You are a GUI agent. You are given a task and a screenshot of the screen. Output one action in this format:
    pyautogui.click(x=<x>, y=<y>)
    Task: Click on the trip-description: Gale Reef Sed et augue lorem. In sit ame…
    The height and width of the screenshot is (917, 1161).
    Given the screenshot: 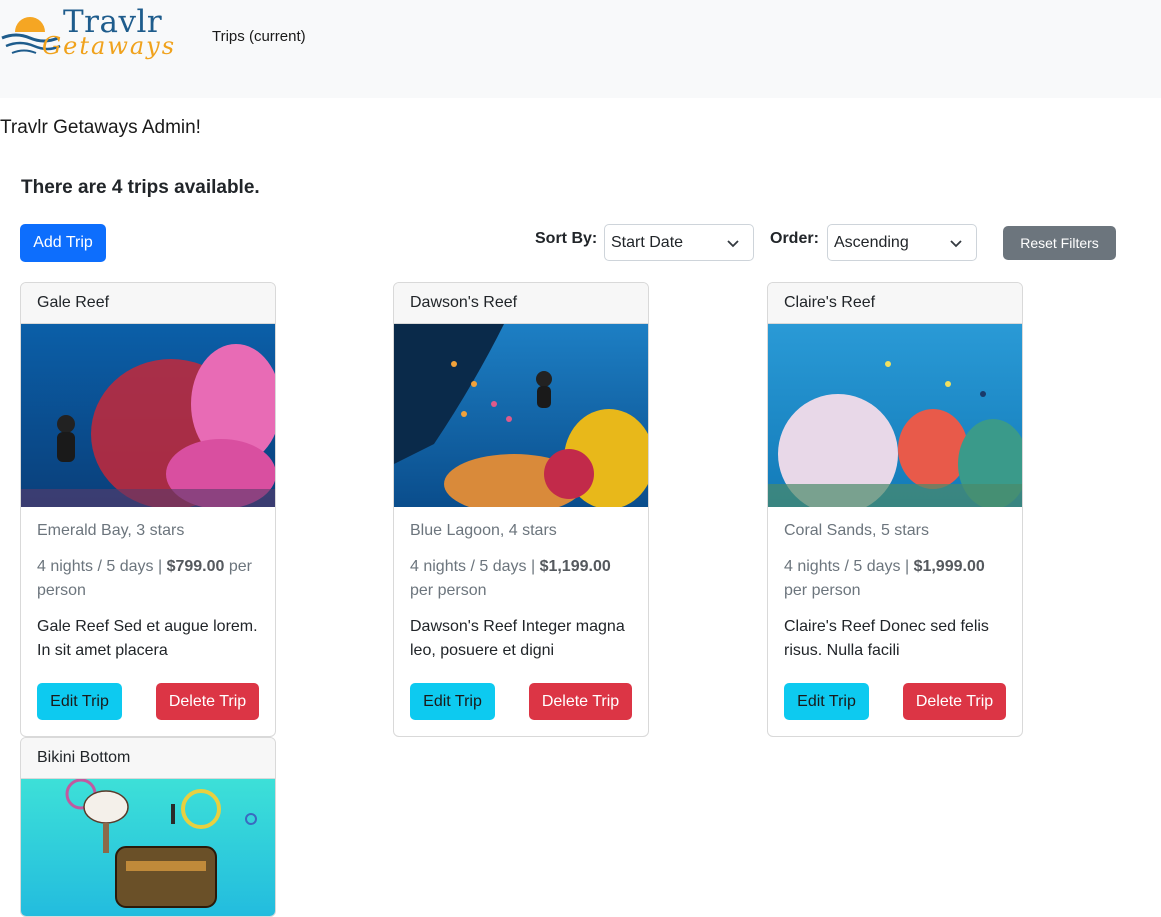 What is the action you would take?
    pyautogui.click(x=147, y=638)
    